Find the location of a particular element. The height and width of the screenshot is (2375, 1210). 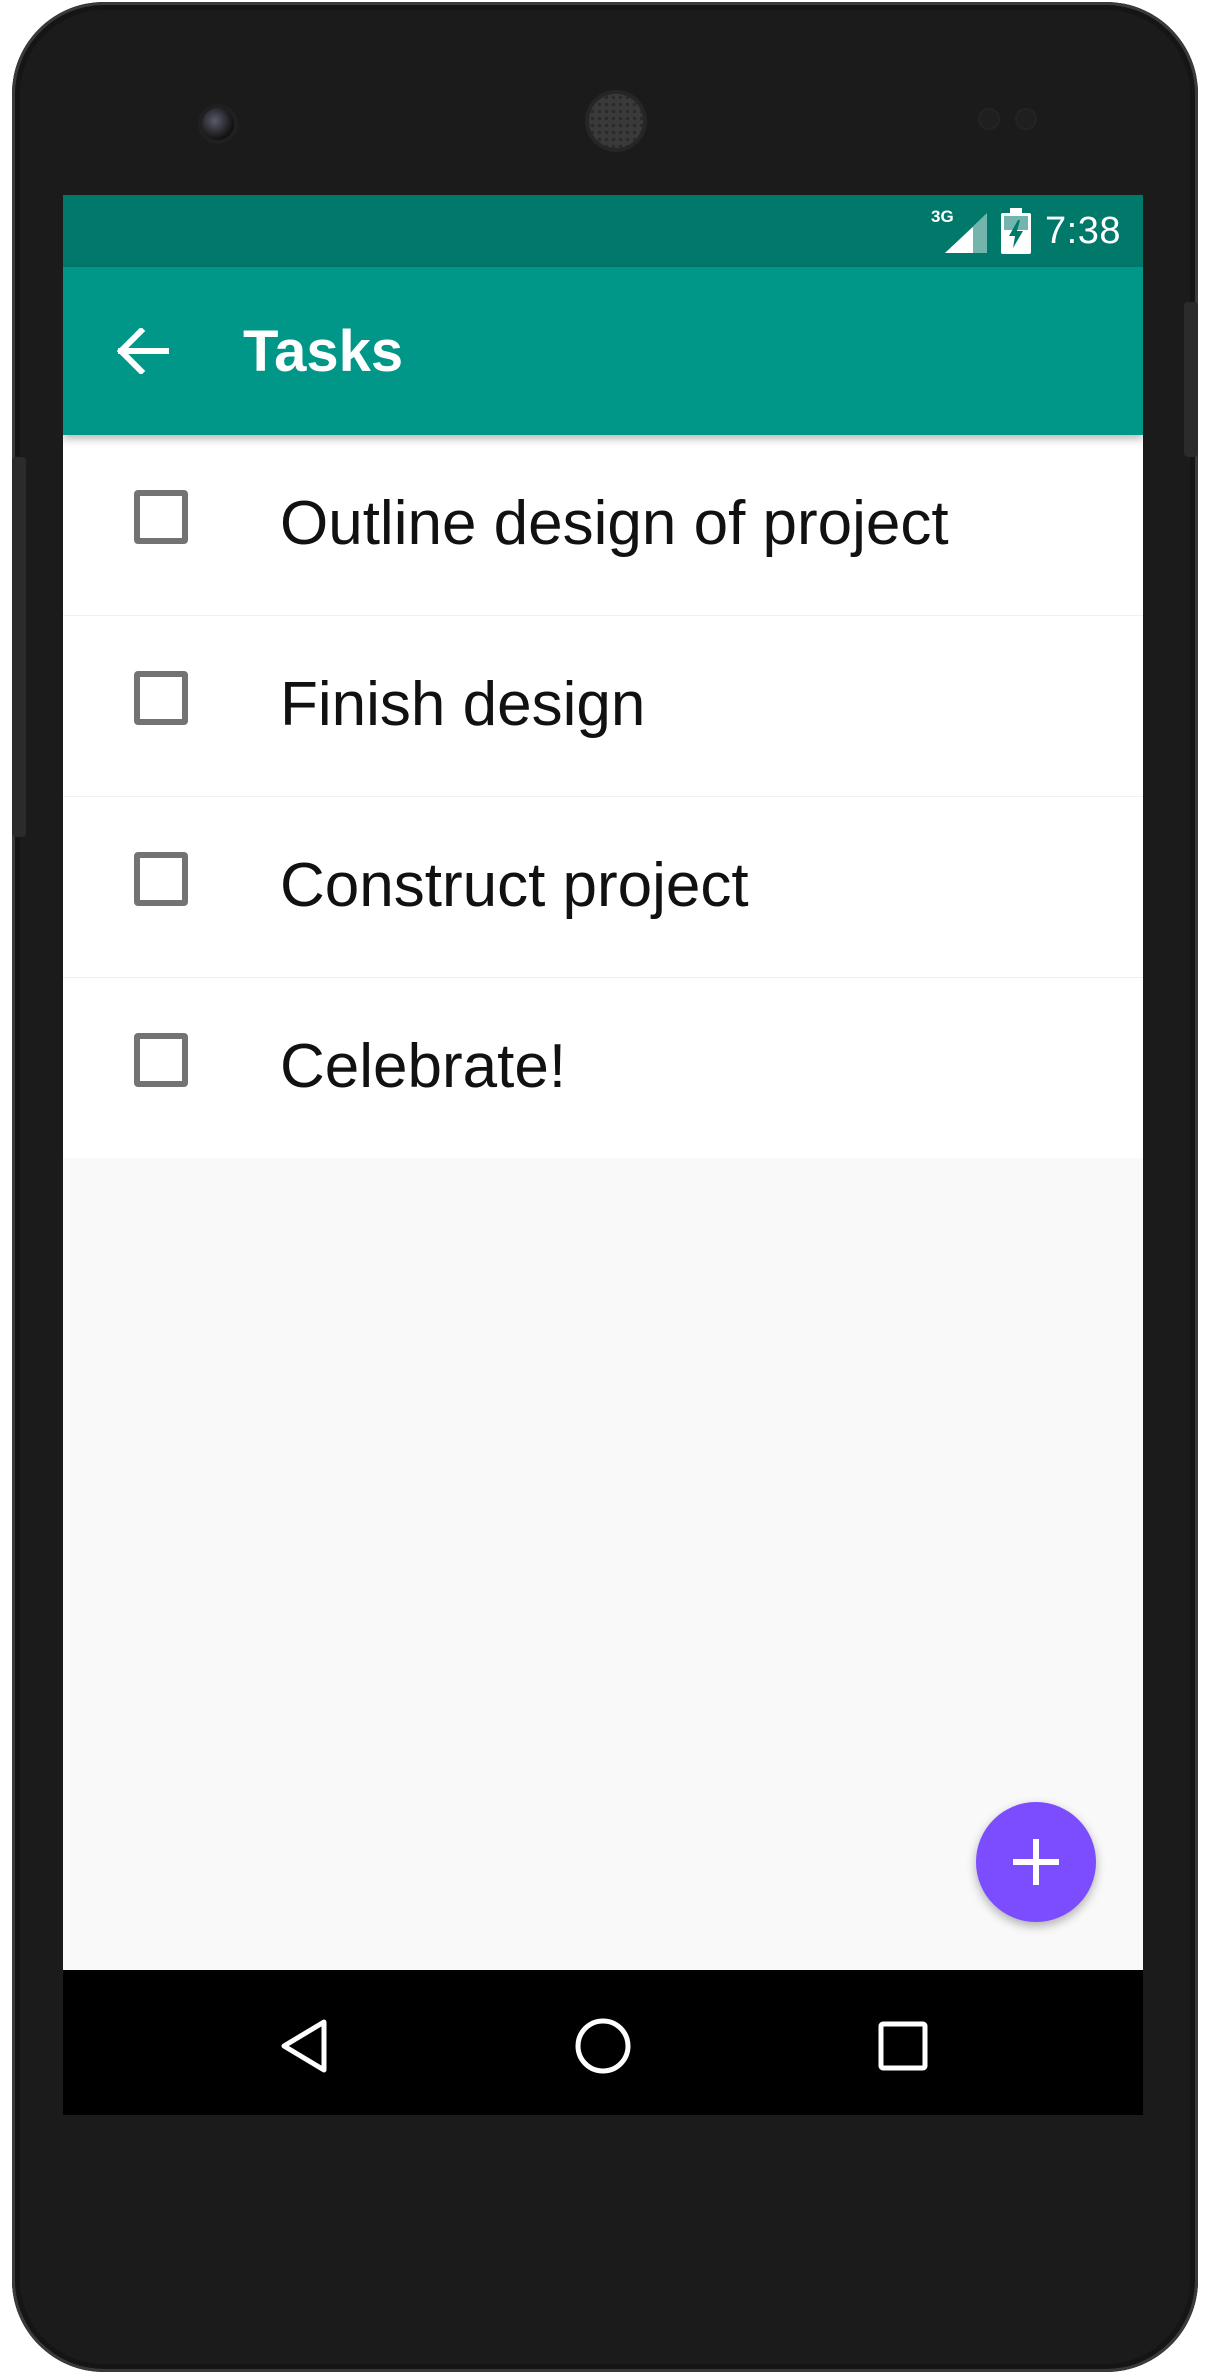

status-icons: 3G 7:38 is located at coordinates (1026, 231).